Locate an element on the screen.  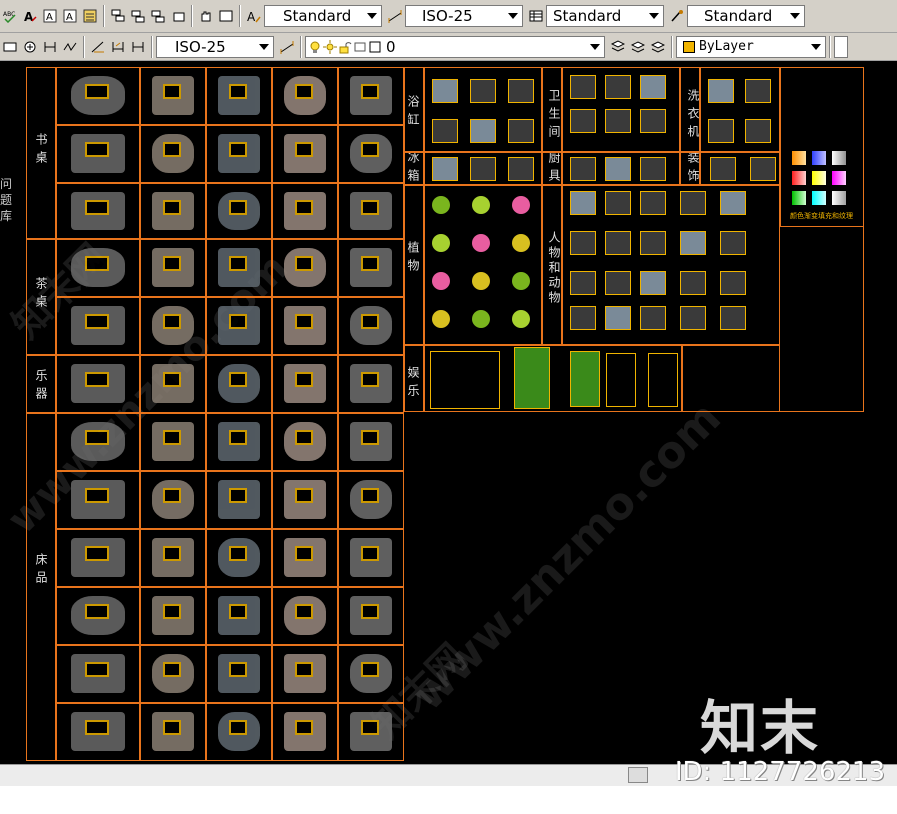
text-justify-icon is located at coordinates (90, 16).